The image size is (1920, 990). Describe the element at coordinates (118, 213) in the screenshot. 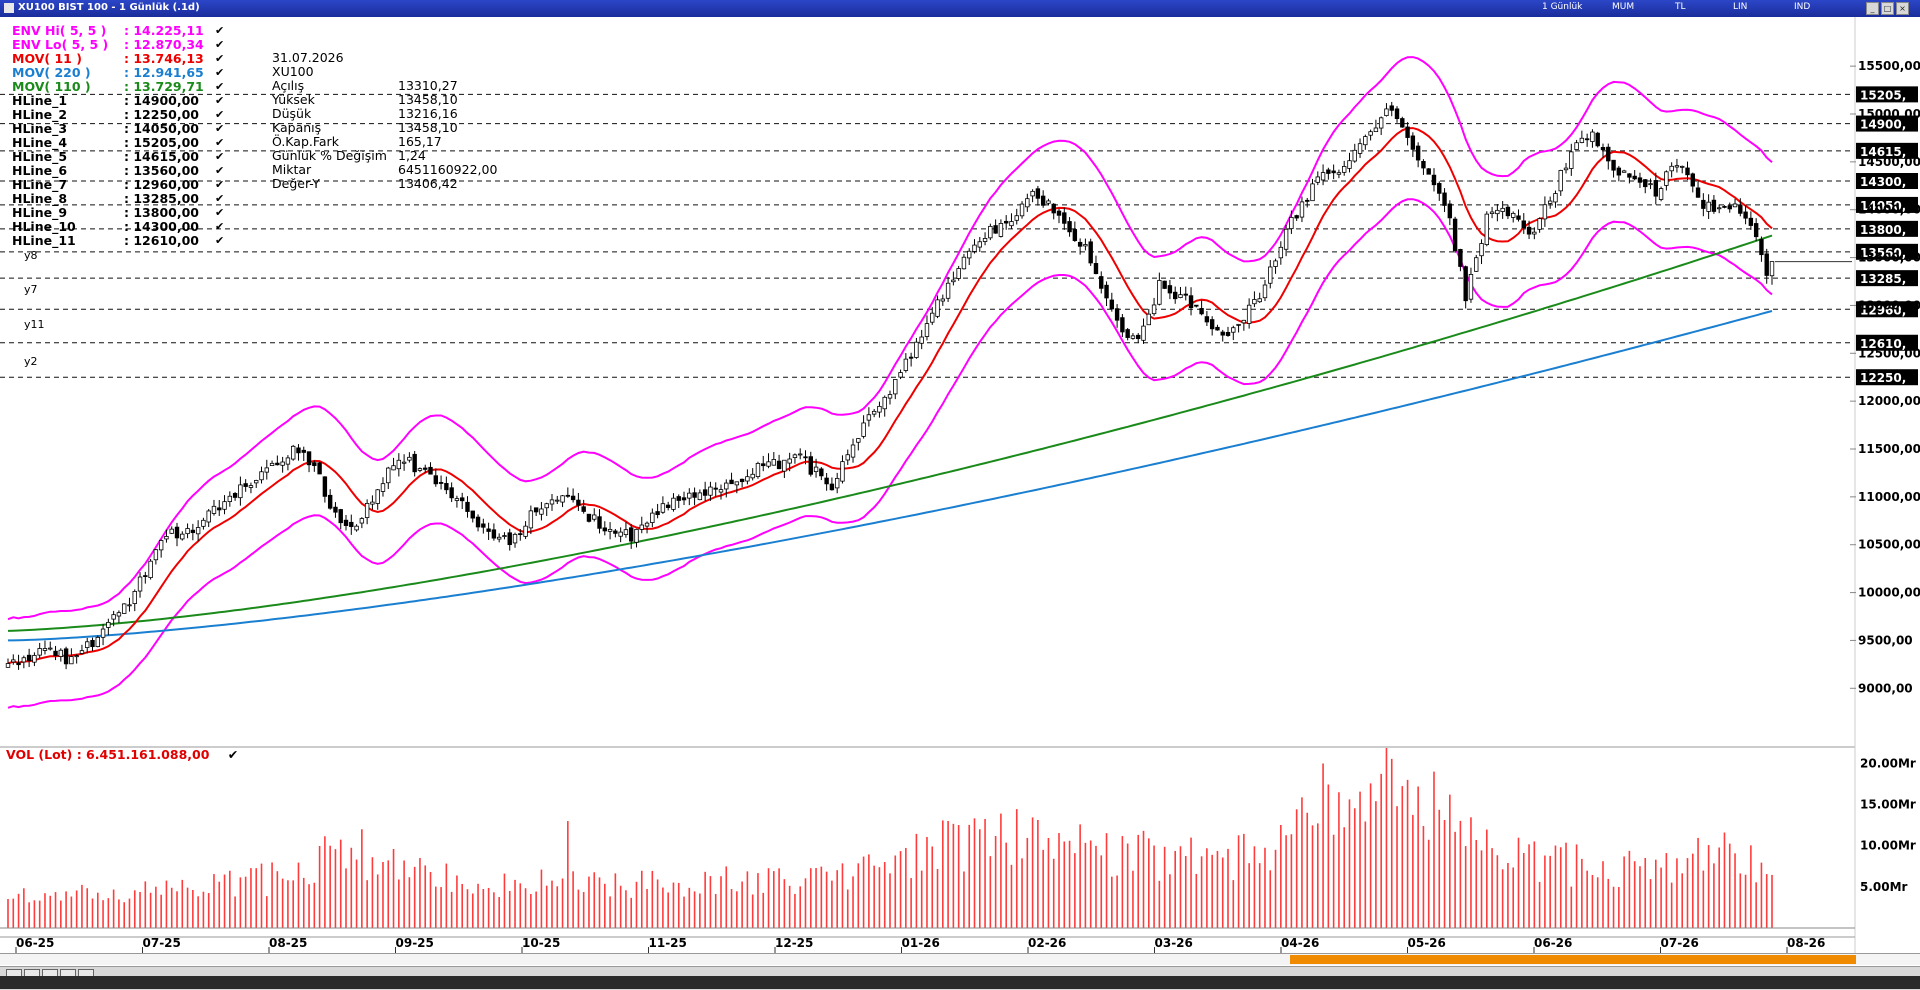

I see `legend-row: HLine_9: 13800,00 ✔` at that location.